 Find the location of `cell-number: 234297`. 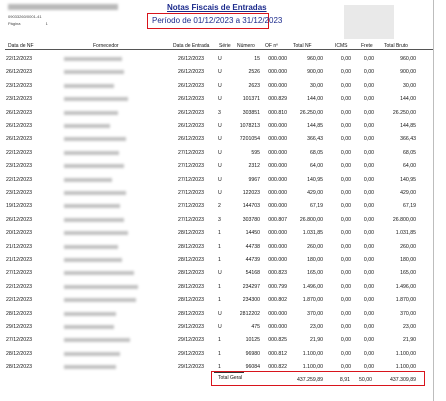

cell-number: 234297 is located at coordinates (251, 286).